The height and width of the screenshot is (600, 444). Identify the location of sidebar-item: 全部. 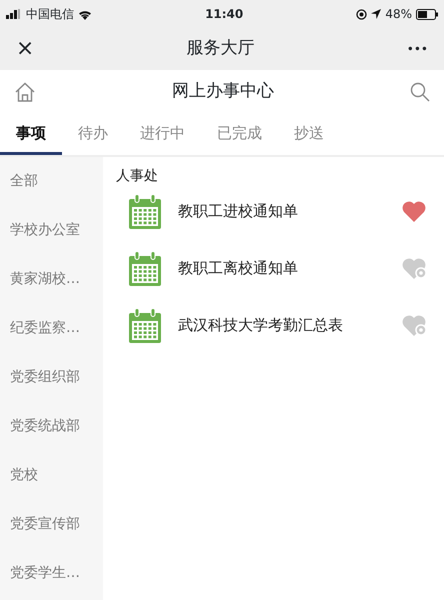
(24, 181).